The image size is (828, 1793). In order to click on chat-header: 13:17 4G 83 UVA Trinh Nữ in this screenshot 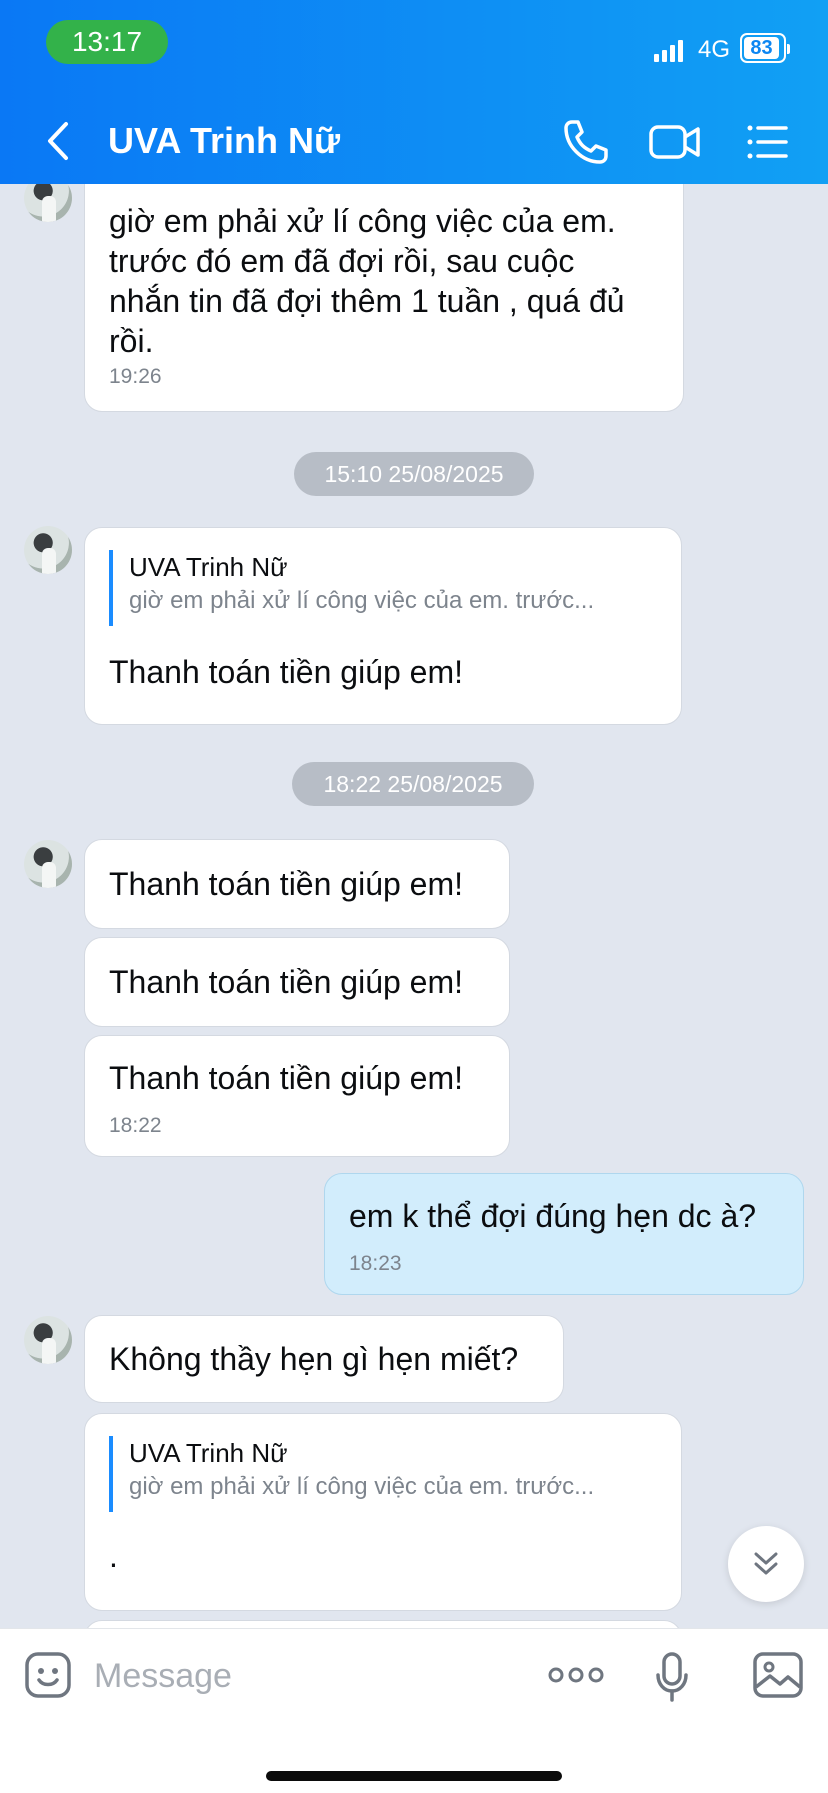, I will do `click(414, 92)`.